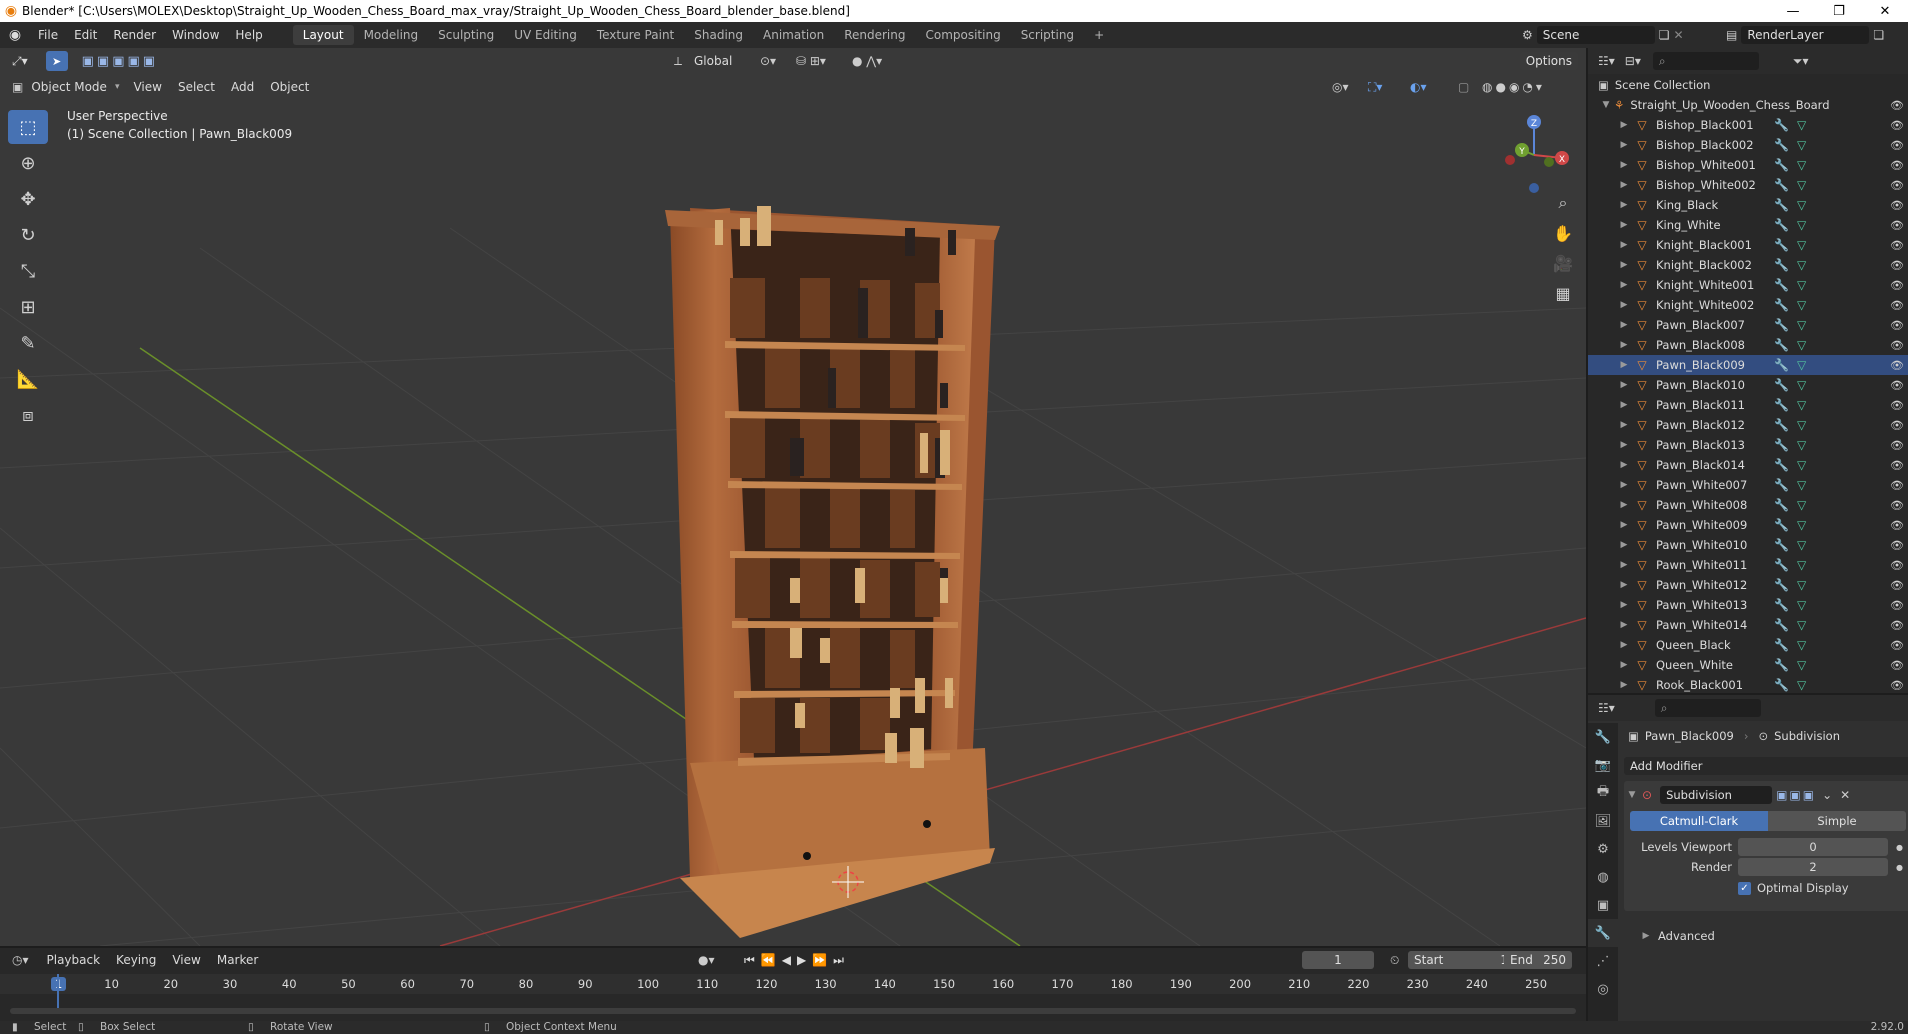  Describe the element at coordinates (120, 61) in the screenshot. I see `selection-mode-icons: ▣▣▣▣▣` at that location.